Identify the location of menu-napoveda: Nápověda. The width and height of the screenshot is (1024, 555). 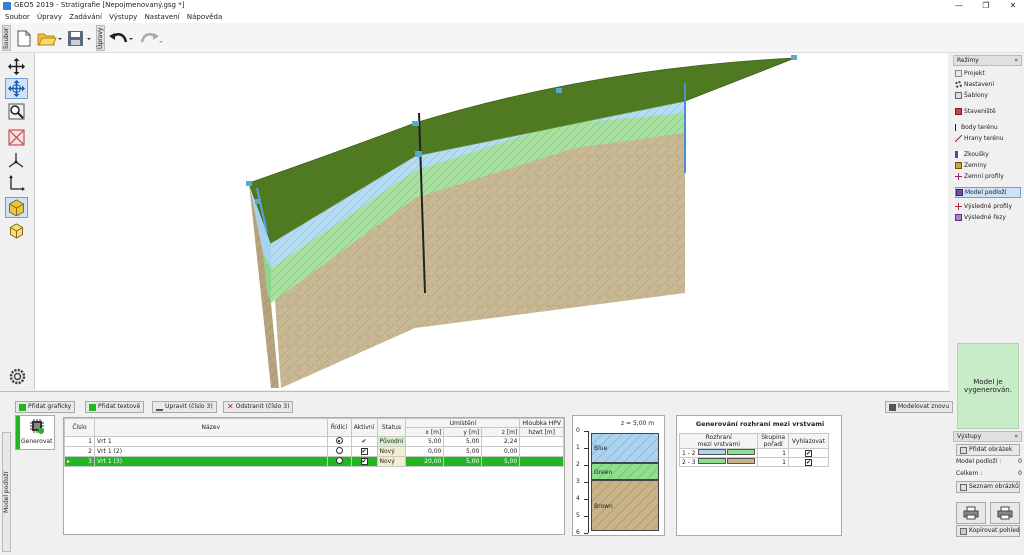
(204, 17).